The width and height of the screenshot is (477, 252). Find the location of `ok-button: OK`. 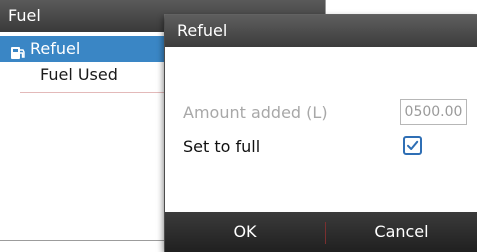

ok-button: OK is located at coordinates (245, 232).